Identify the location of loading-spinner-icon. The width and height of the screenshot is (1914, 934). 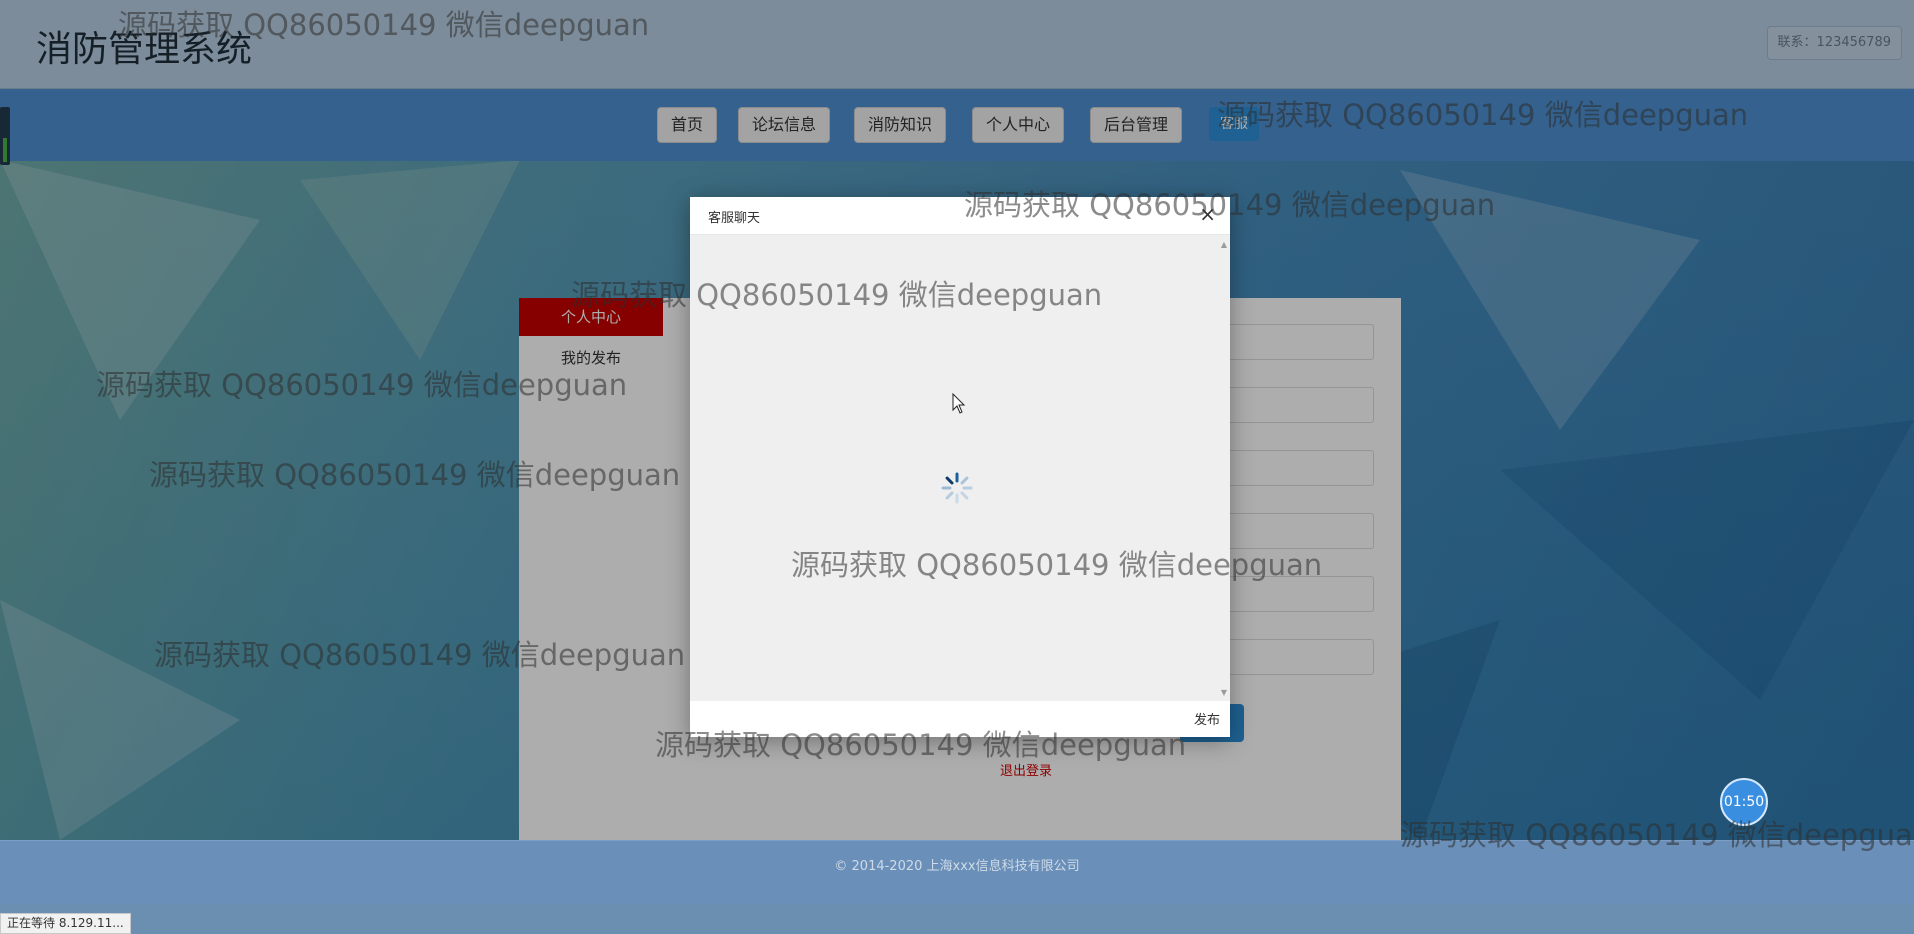
(957, 488).